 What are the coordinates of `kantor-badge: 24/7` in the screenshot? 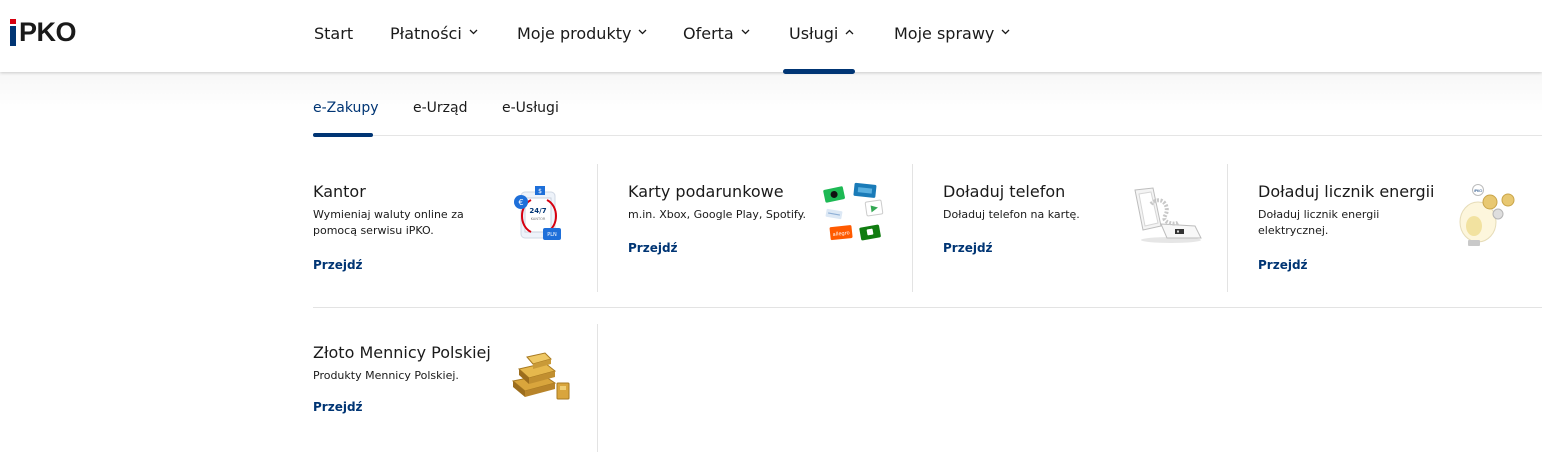 It's located at (537, 211).